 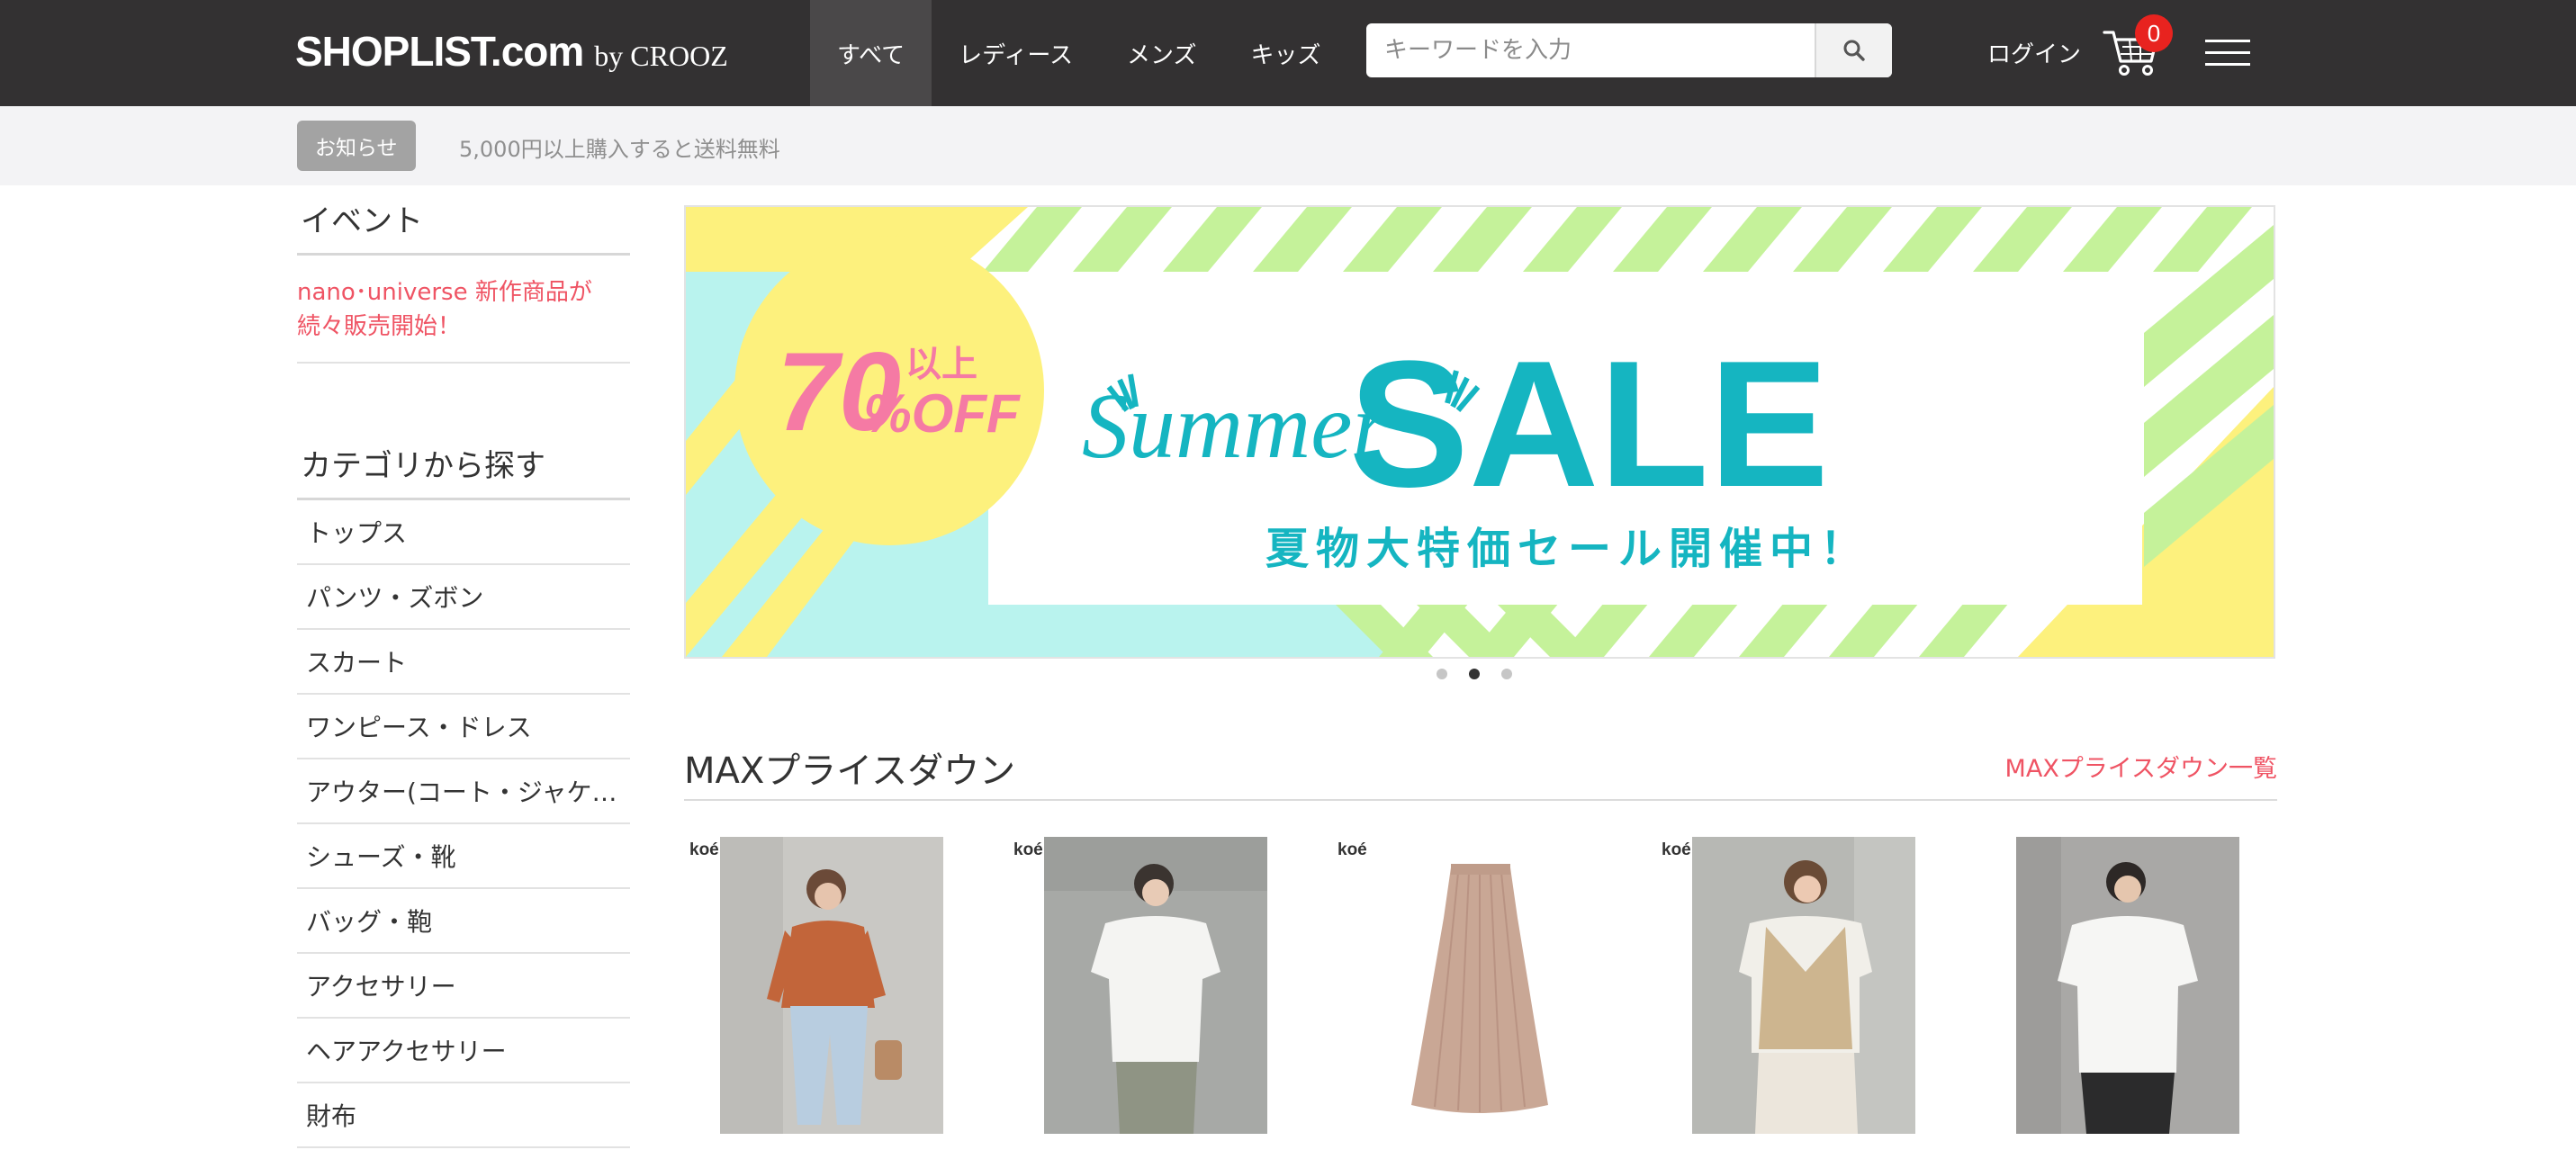 I want to click on category-item-shoes: シューズ・靴, so click(x=463, y=856).